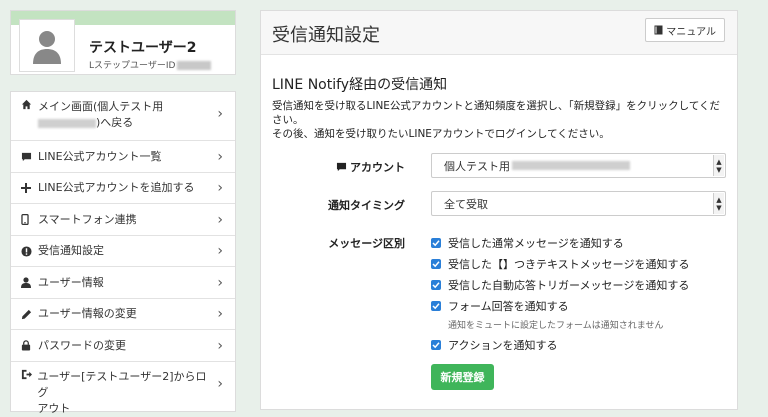  Describe the element at coordinates (658, 30) in the screenshot. I see `book-icon` at that location.